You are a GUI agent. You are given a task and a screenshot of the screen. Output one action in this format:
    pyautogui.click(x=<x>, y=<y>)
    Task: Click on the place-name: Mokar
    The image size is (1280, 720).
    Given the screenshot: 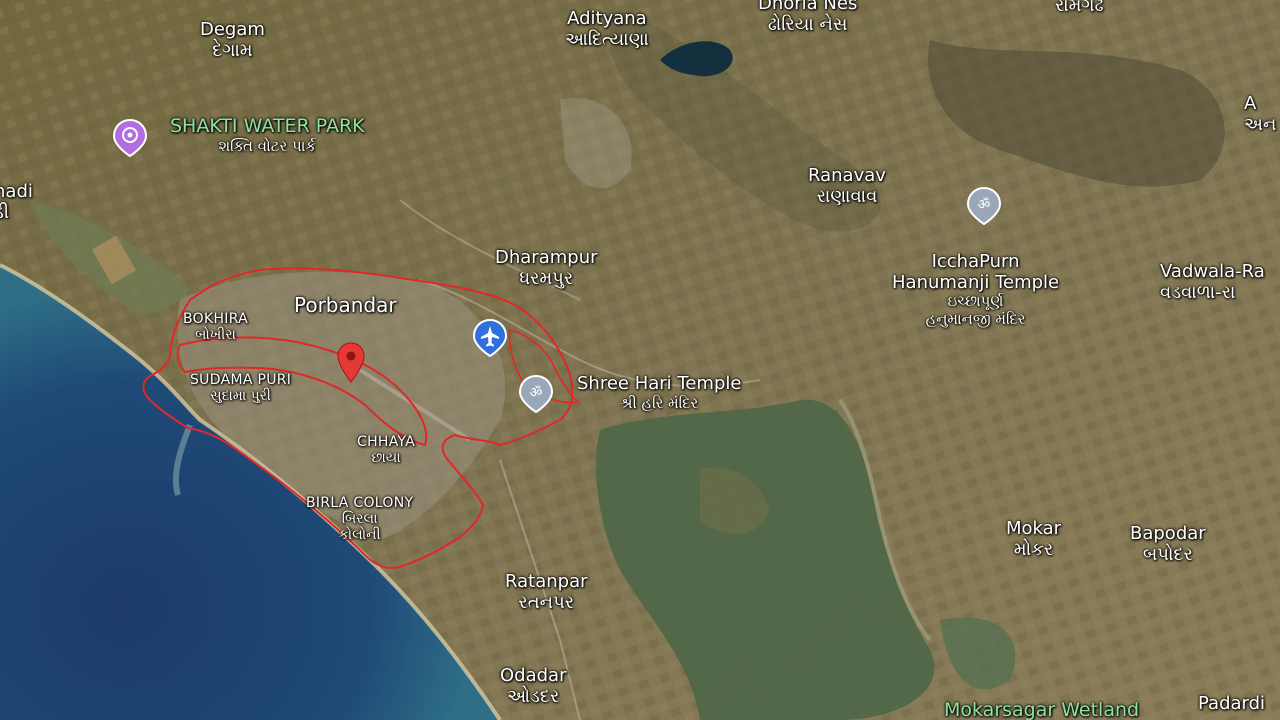 What is the action you would take?
    pyautogui.click(x=1034, y=528)
    